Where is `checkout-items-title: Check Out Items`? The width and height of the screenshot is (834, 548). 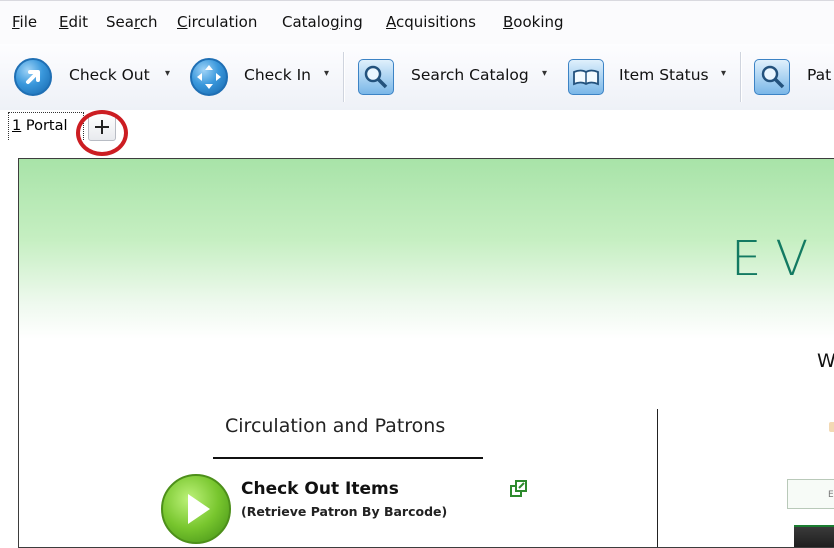
checkout-items-title: Check Out Items is located at coordinates (320, 489).